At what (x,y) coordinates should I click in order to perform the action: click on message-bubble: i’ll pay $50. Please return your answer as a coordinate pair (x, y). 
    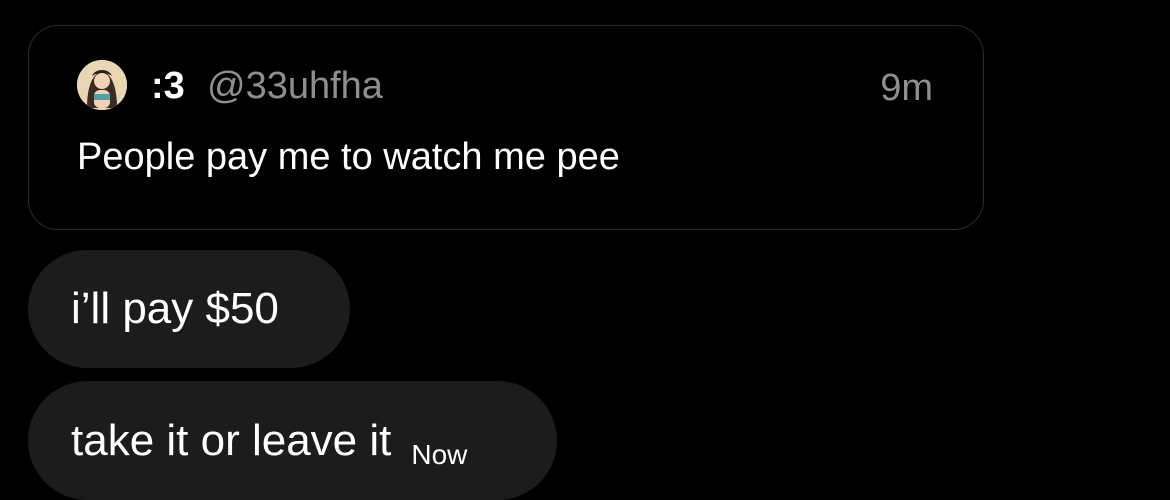
    Looking at the image, I should click on (189, 309).